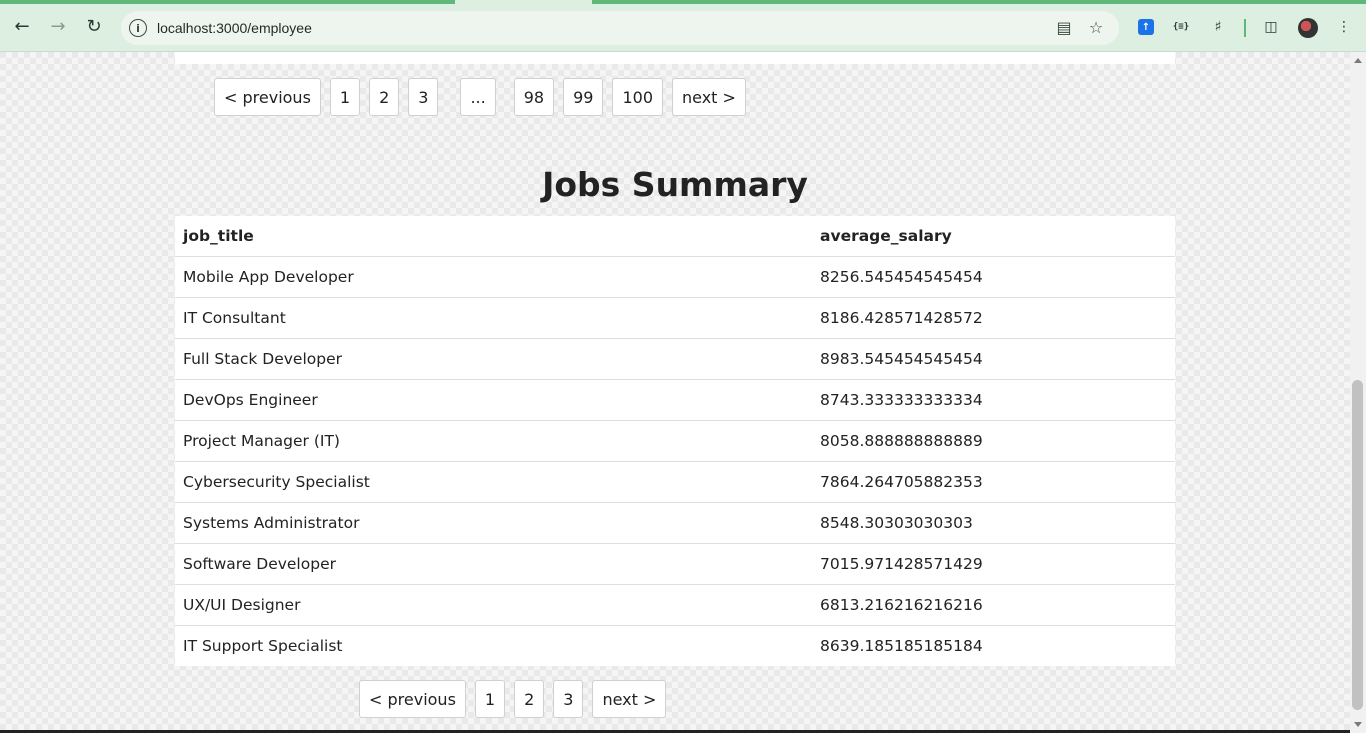 This screenshot has width=1366, height=733. I want to click on table-row: Systems Administrator 8548.30303030303, so click(675, 523).